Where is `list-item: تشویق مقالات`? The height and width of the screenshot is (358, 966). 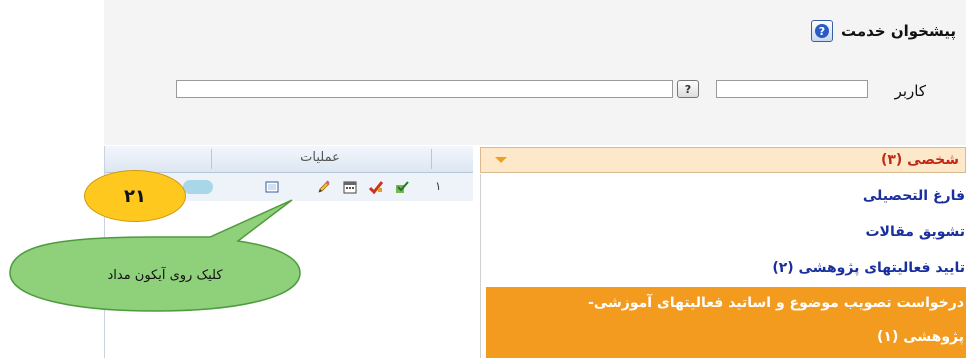 list-item: تشویق مقالات is located at coordinates (915, 232).